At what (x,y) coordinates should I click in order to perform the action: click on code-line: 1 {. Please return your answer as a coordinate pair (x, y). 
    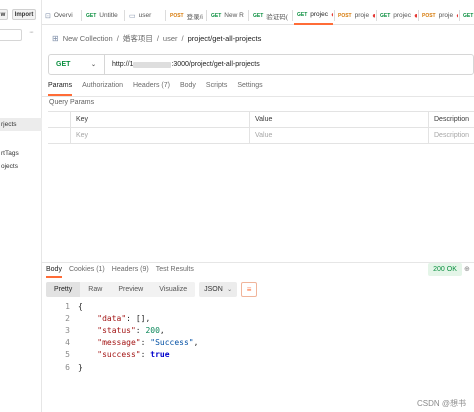
    Looking at the image, I should click on (127, 306).